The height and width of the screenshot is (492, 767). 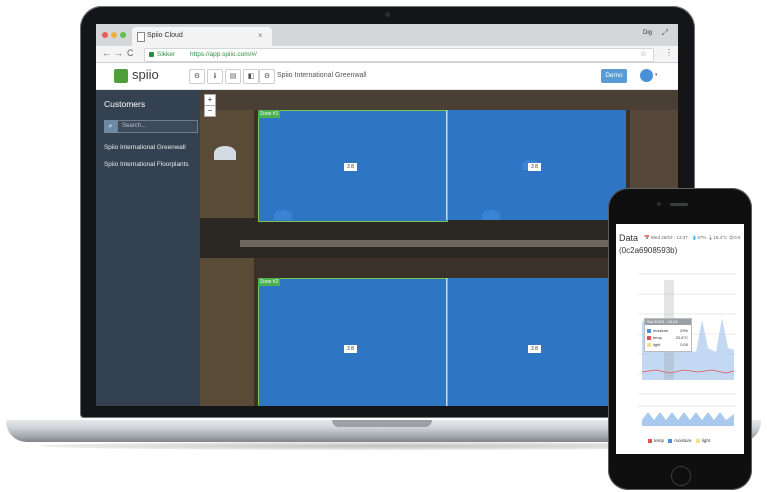 I want to click on phone-camera, so click(x=659, y=204).